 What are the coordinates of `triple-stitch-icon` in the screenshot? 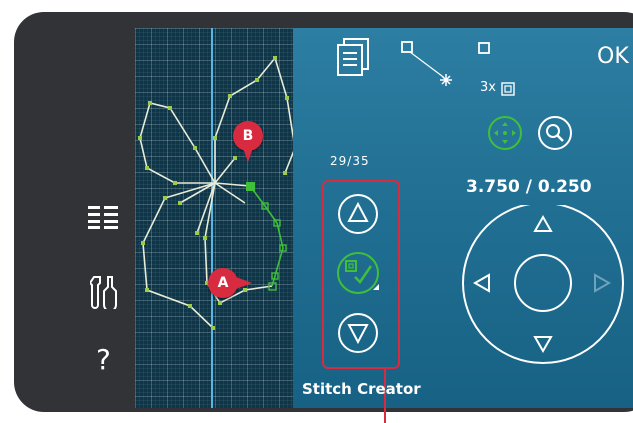 It's located at (430, 68).